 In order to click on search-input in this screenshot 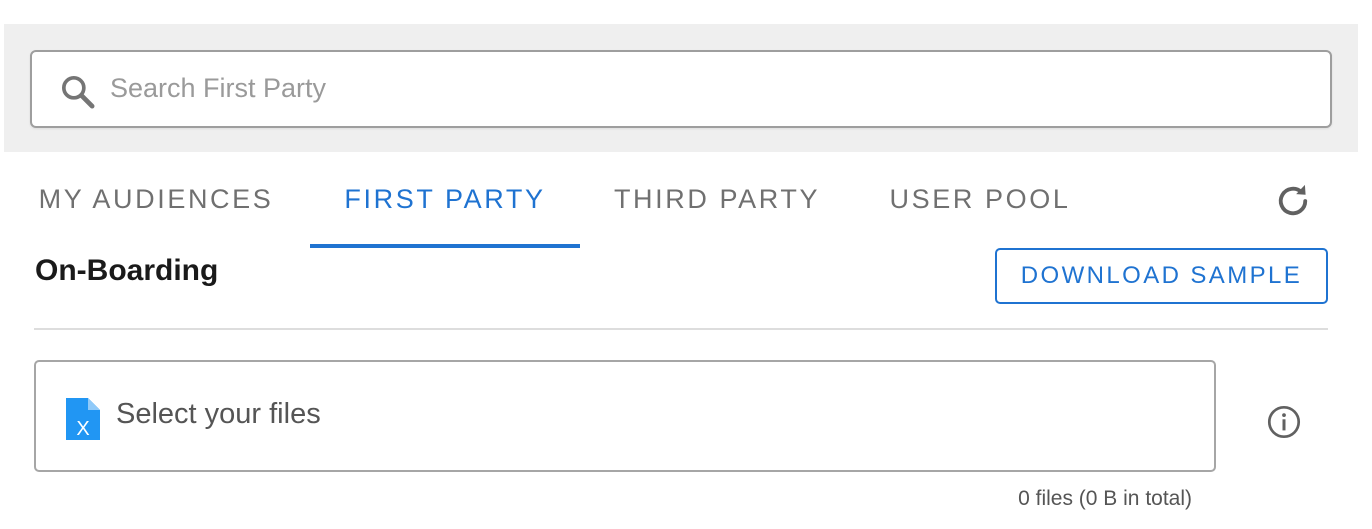, I will do `click(705, 88)`.